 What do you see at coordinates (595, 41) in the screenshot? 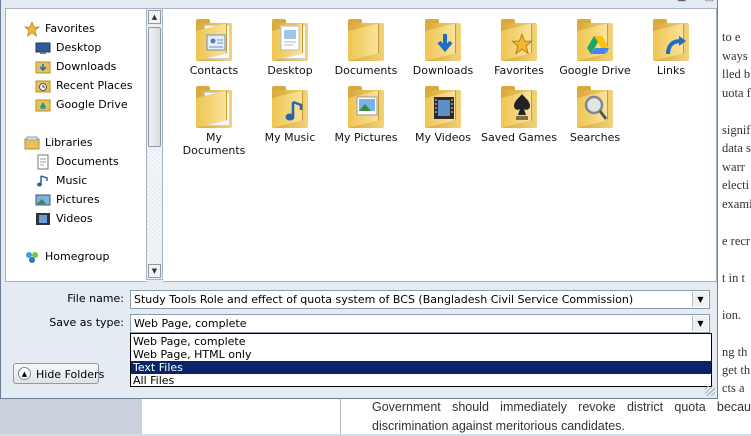
I see `google-drive-folder-icon` at bounding box center [595, 41].